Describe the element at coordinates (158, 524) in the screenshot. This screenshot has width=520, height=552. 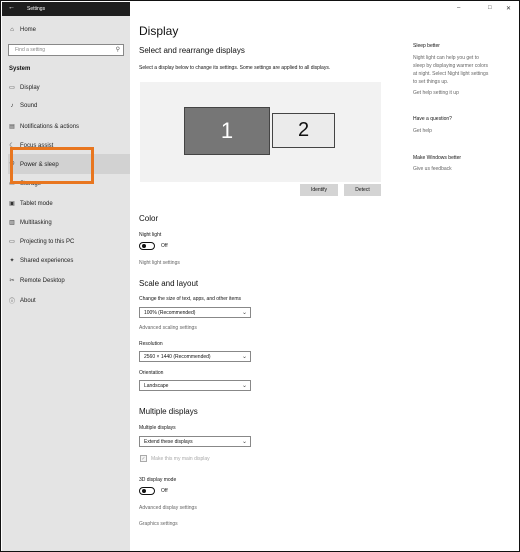
I see `graphics-settings-link: Graphics settings` at that location.